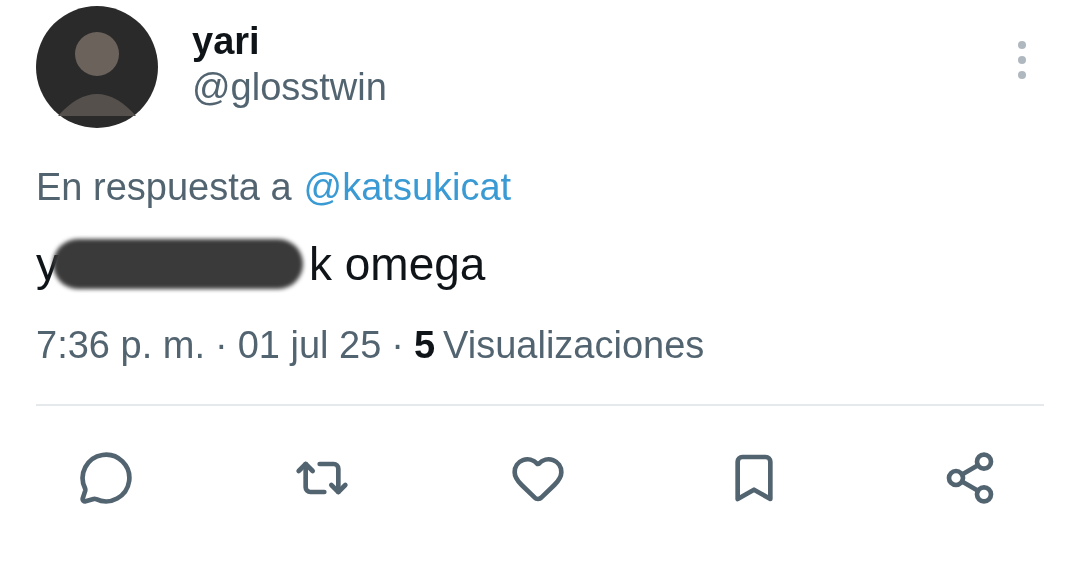  Describe the element at coordinates (164, 187) in the screenshot. I see `reply-label: En respuesta a` at that location.